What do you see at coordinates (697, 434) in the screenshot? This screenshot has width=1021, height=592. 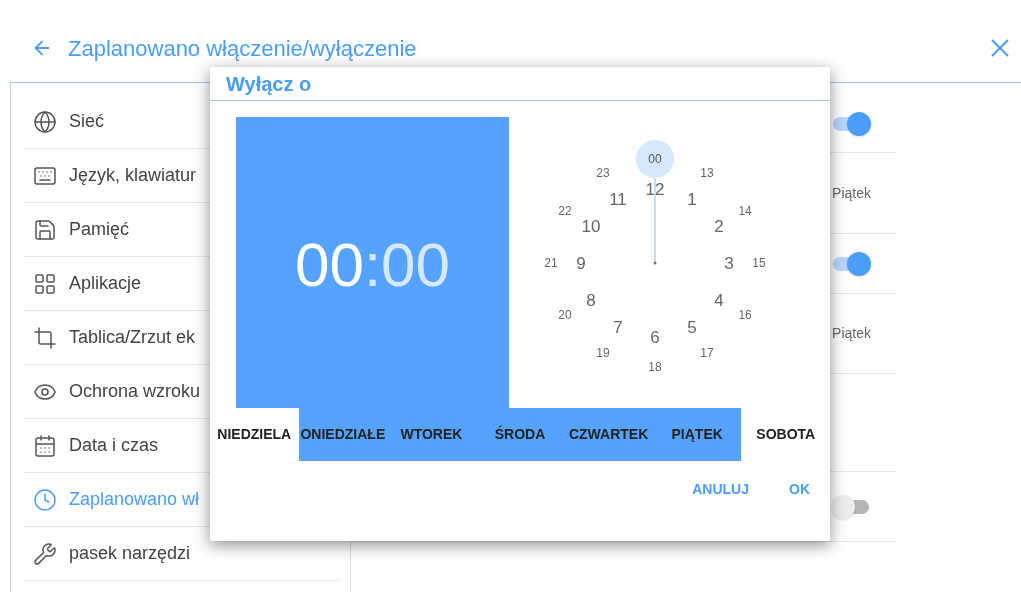 I see `day-option: PIĄTEK` at bounding box center [697, 434].